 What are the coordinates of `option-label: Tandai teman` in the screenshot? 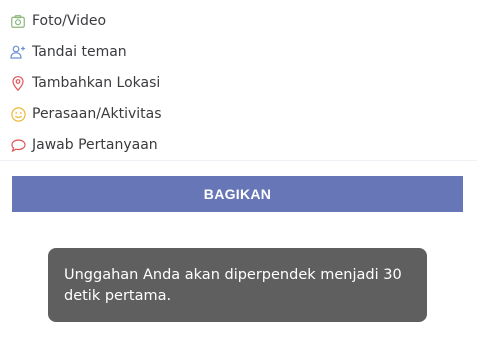 It's located at (79, 52).